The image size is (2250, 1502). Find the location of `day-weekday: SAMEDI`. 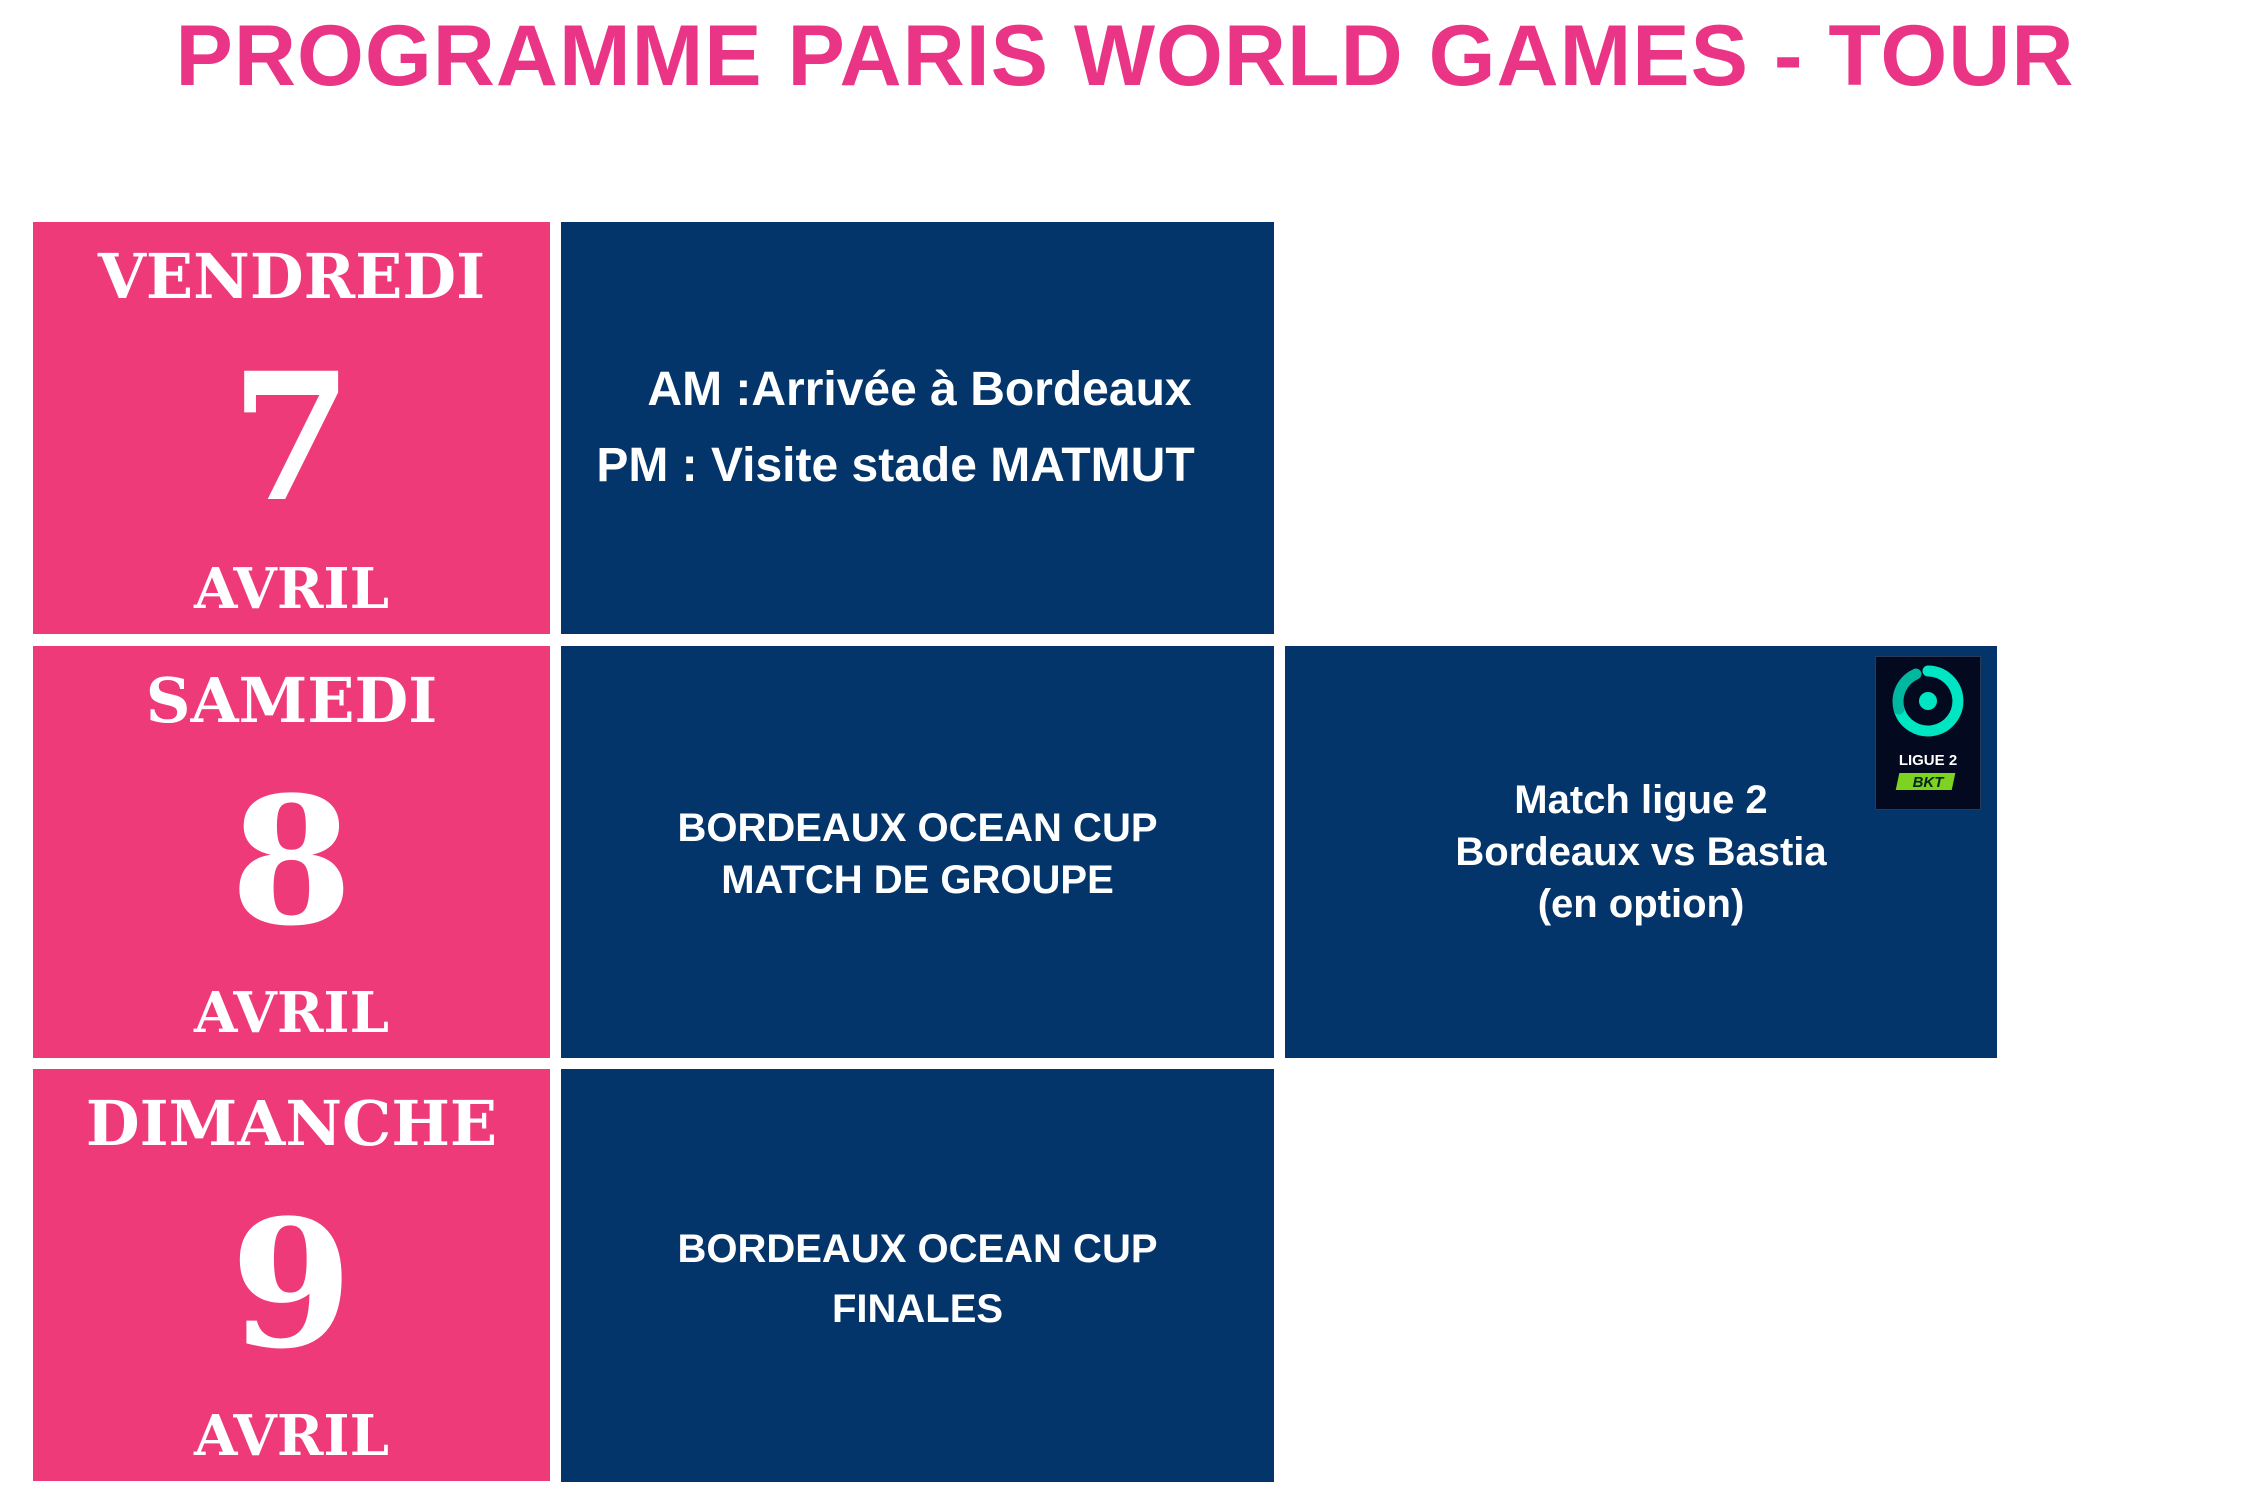

day-weekday: SAMEDI is located at coordinates (291, 700).